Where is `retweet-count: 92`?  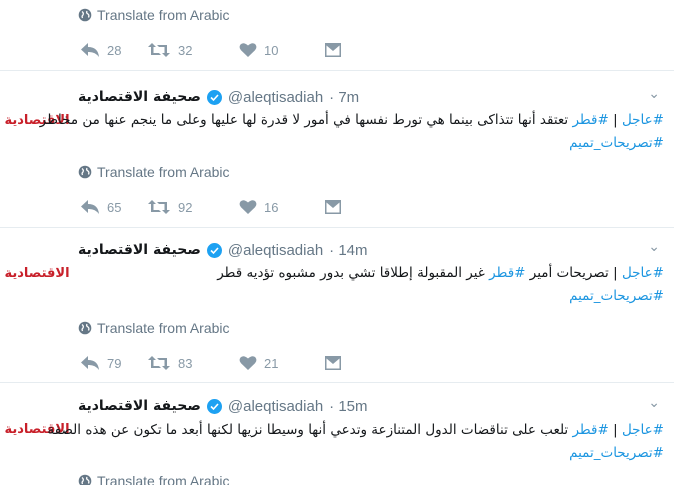
retweet-count: 92 is located at coordinates (185, 207).